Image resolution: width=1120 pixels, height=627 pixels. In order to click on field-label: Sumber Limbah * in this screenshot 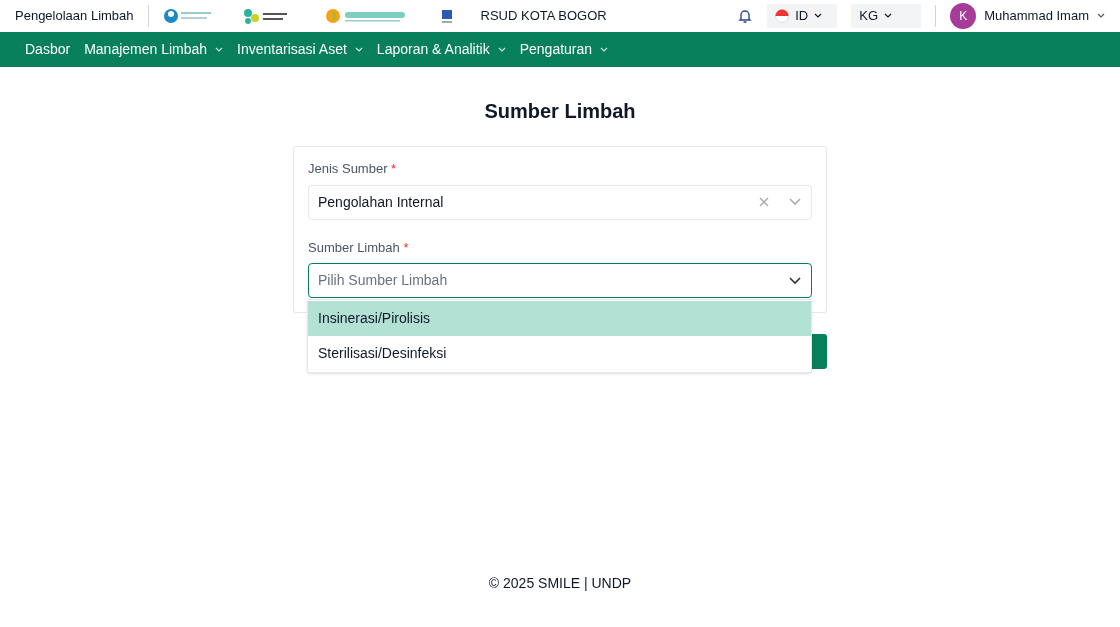, I will do `click(359, 247)`.